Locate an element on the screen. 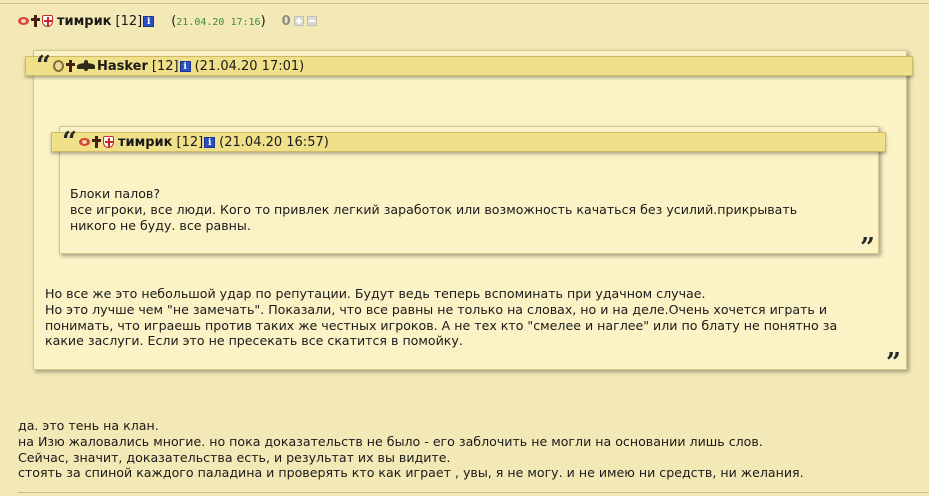 The height and width of the screenshot is (496, 929). inner-quote-header: “ тимрик [12] i (21.04.20 16:57) is located at coordinates (468, 142).